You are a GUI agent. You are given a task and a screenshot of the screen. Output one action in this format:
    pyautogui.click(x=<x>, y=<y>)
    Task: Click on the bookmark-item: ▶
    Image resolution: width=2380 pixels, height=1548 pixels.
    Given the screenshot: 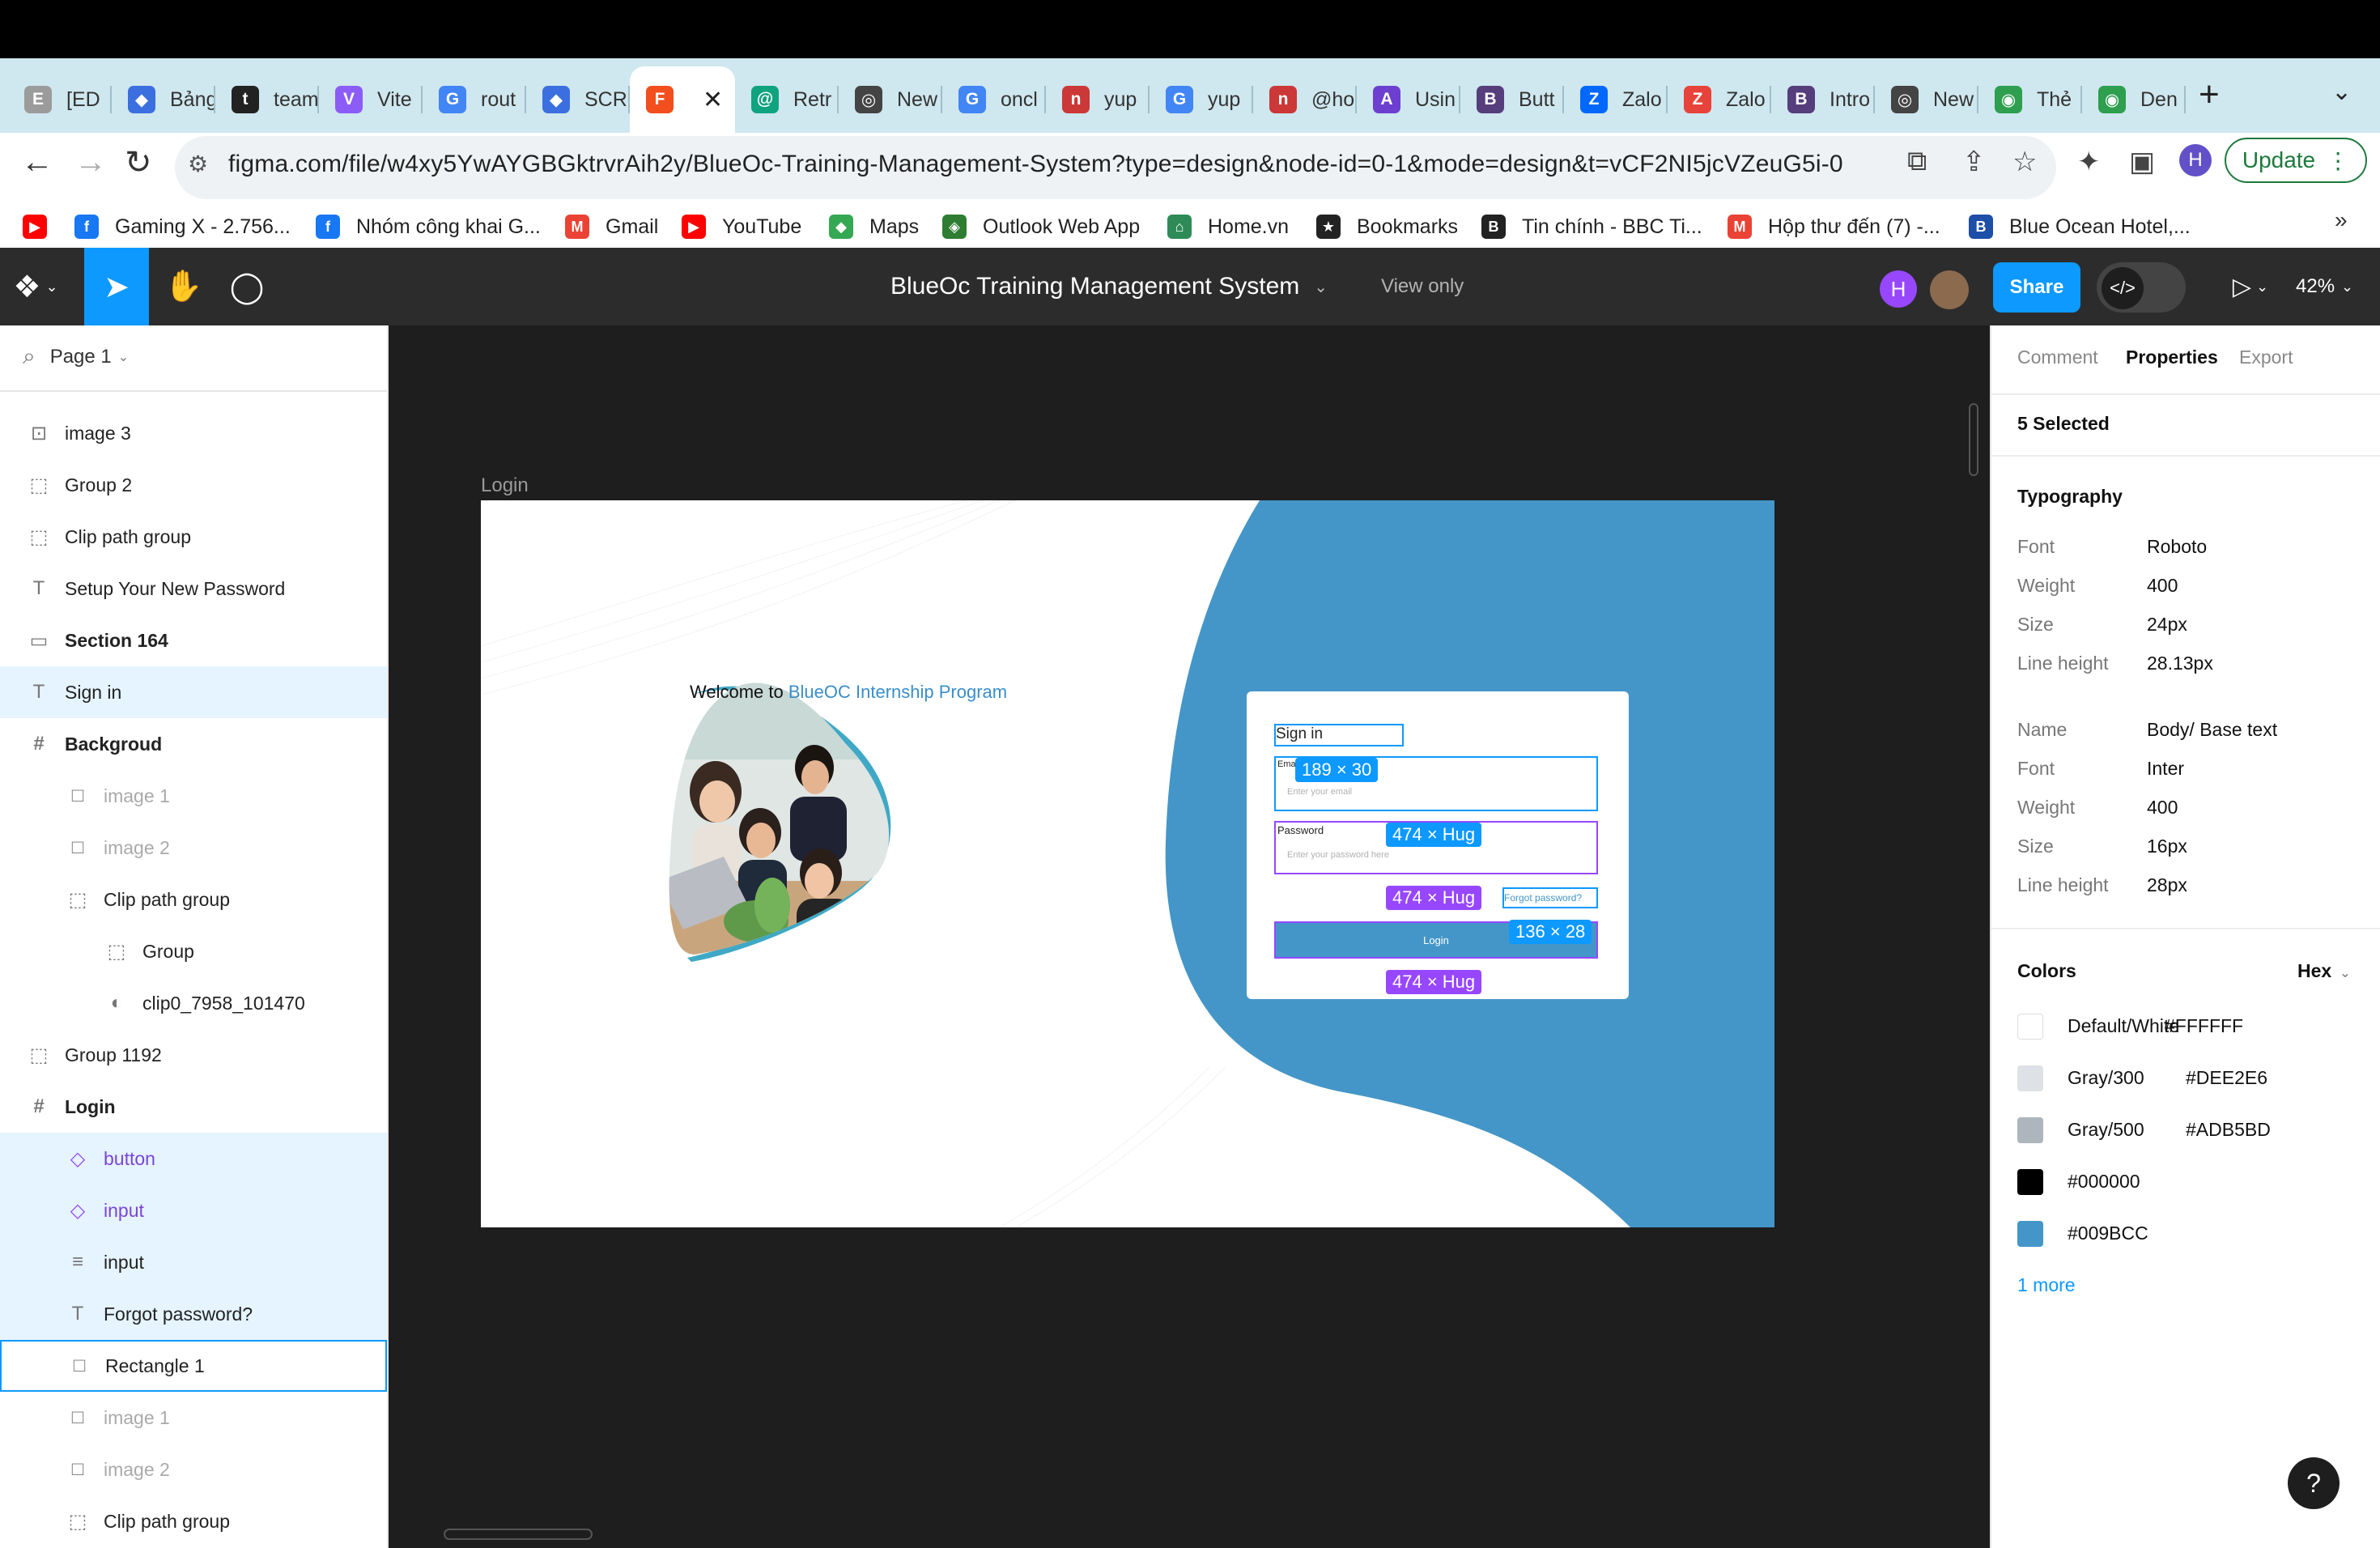 What is the action you would take?
    pyautogui.click(x=43, y=227)
    